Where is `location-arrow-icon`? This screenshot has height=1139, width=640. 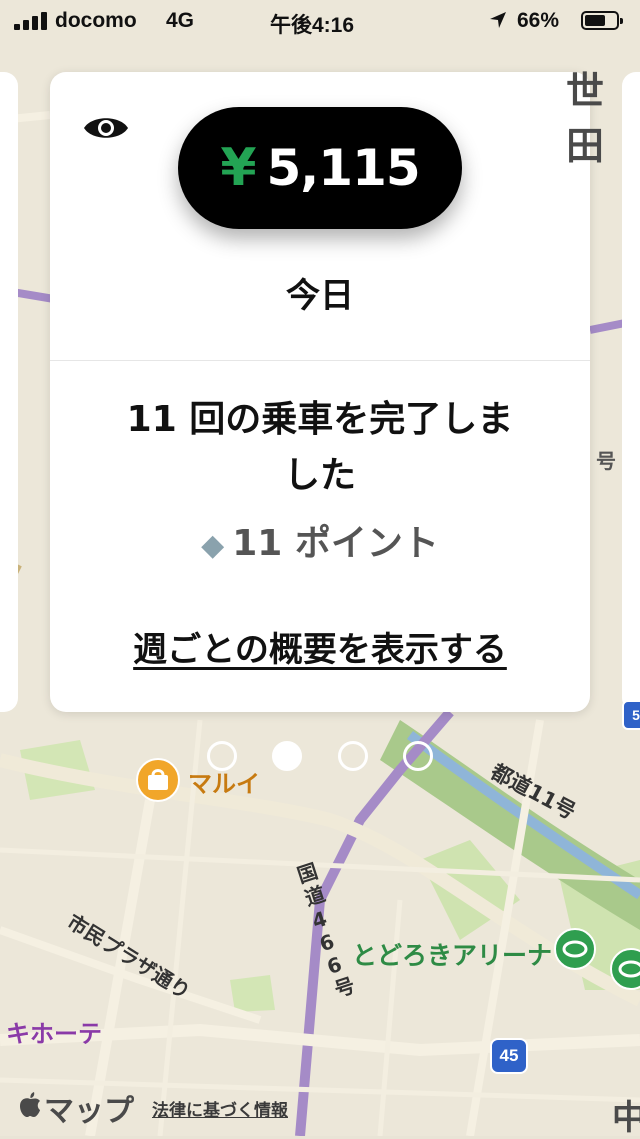 location-arrow-icon is located at coordinates (498, 20).